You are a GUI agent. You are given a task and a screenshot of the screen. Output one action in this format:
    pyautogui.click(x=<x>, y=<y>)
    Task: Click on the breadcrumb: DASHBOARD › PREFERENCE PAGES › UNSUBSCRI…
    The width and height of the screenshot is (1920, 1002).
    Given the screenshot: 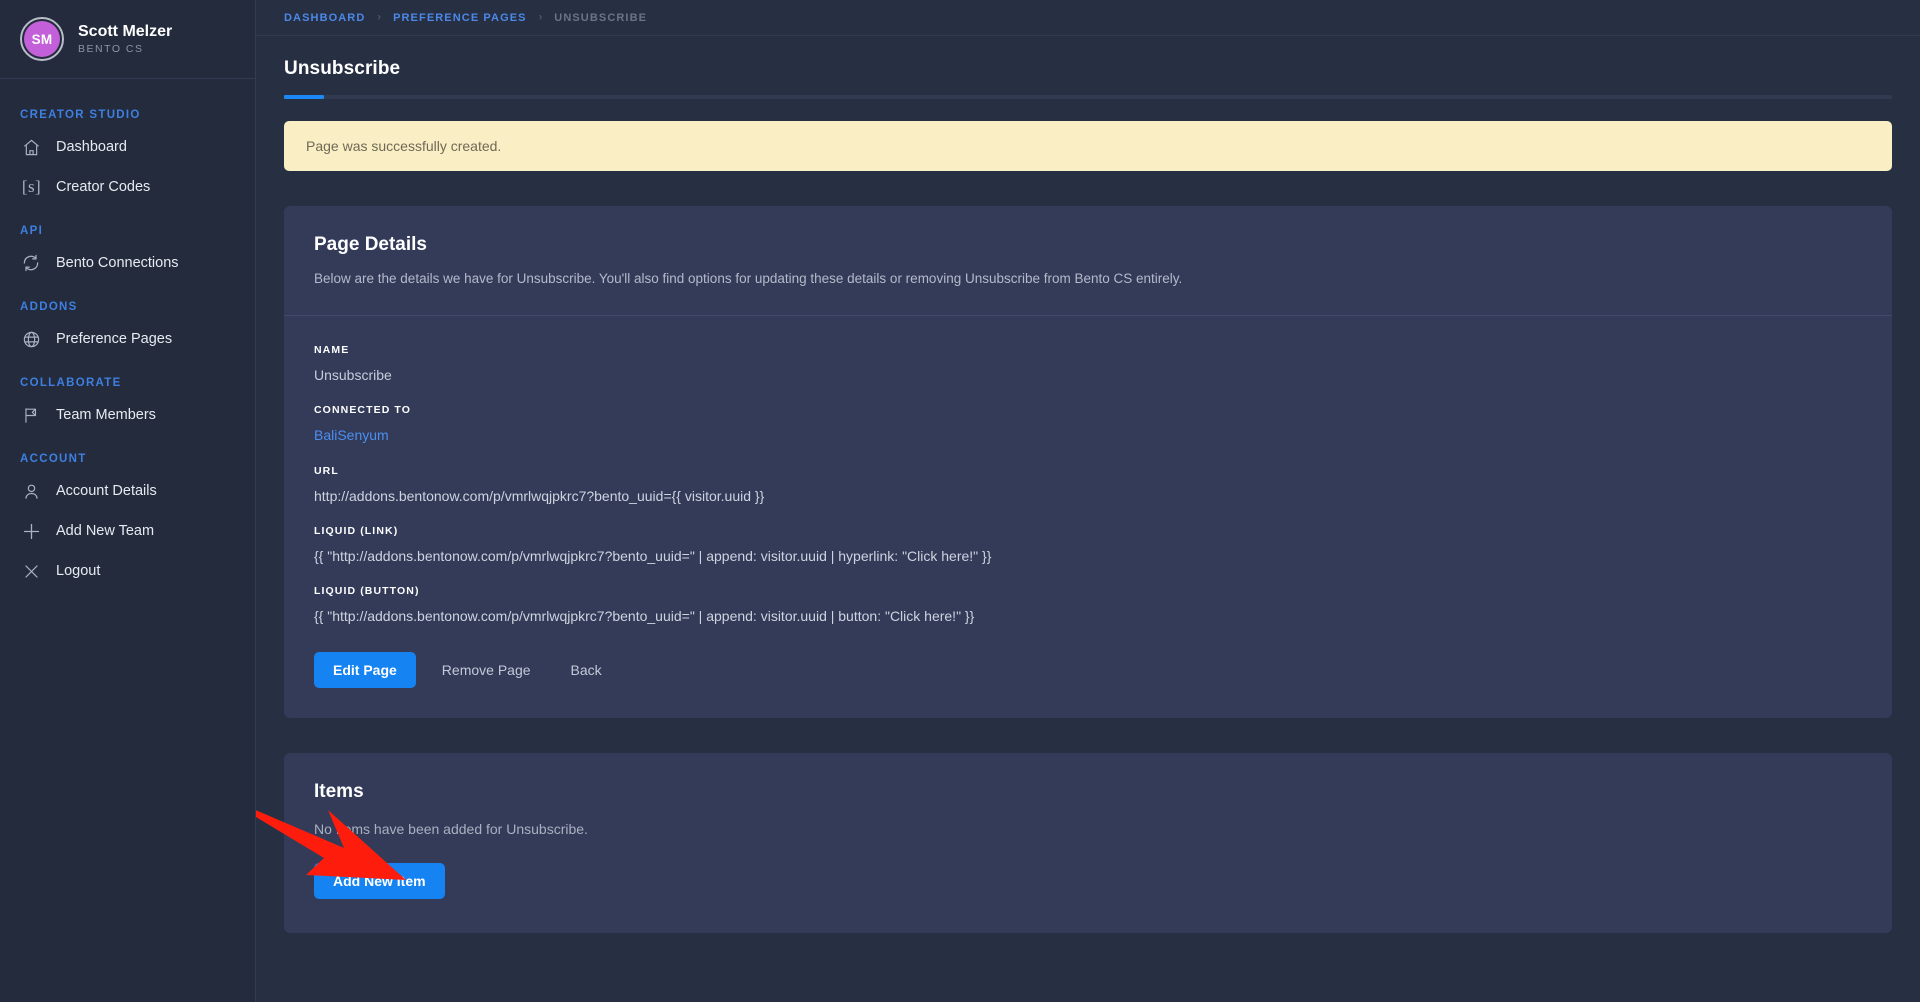 What is the action you would take?
    pyautogui.click(x=1088, y=18)
    